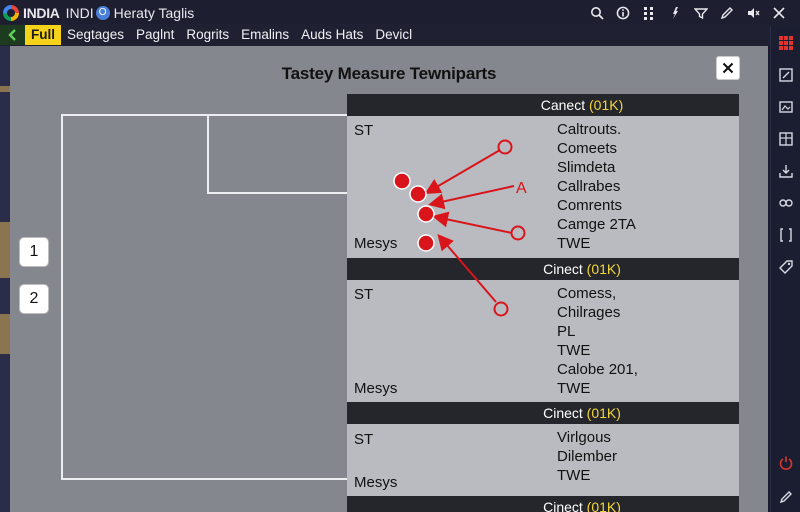  Describe the element at coordinates (786, 171) in the screenshot. I see `download-icon` at that location.